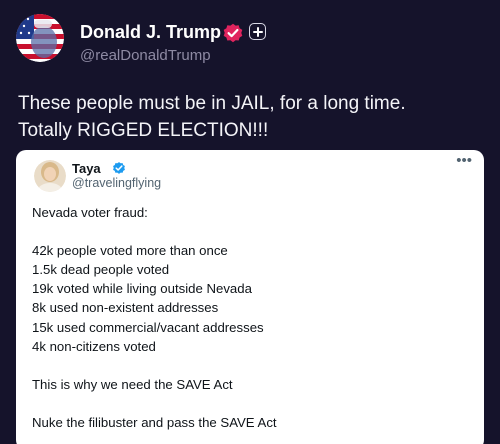 Image resolution: width=500 pixels, height=444 pixels. Describe the element at coordinates (150, 32) in the screenshot. I see `author-display-name: Donald J. Trump` at that location.